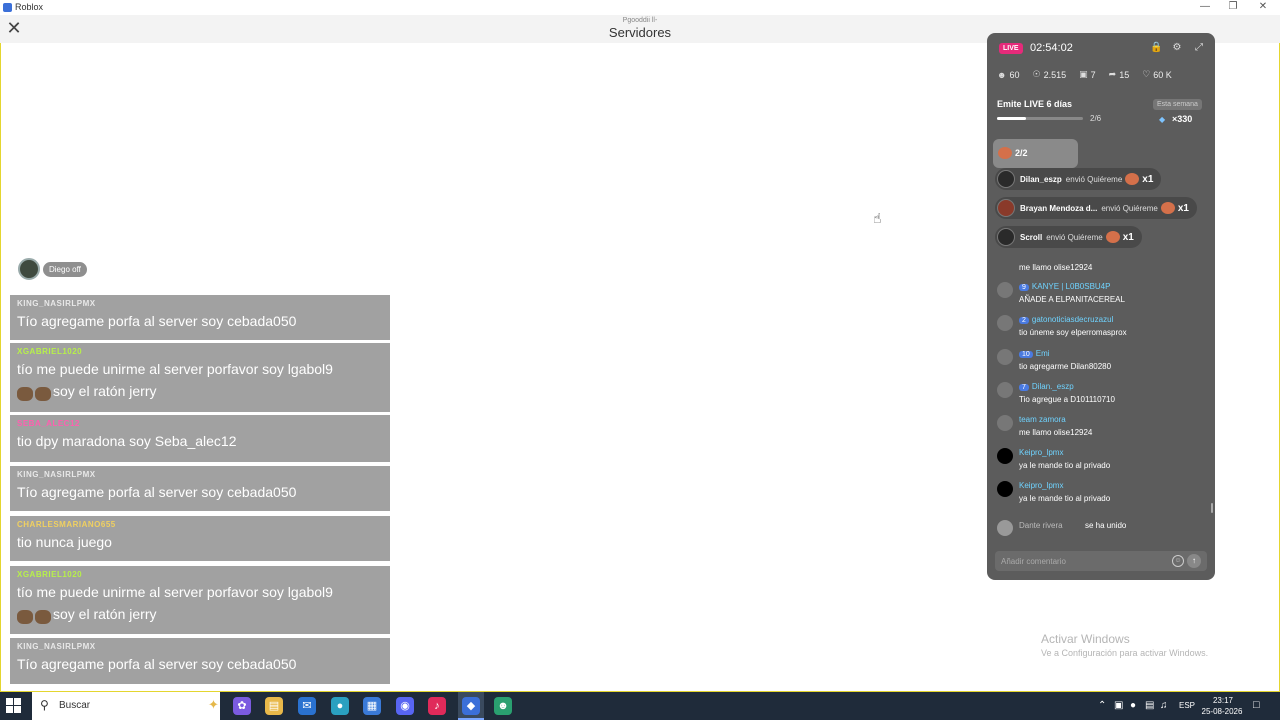  What do you see at coordinates (1256, 705) in the screenshot?
I see `notification-icon: □` at bounding box center [1256, 705].